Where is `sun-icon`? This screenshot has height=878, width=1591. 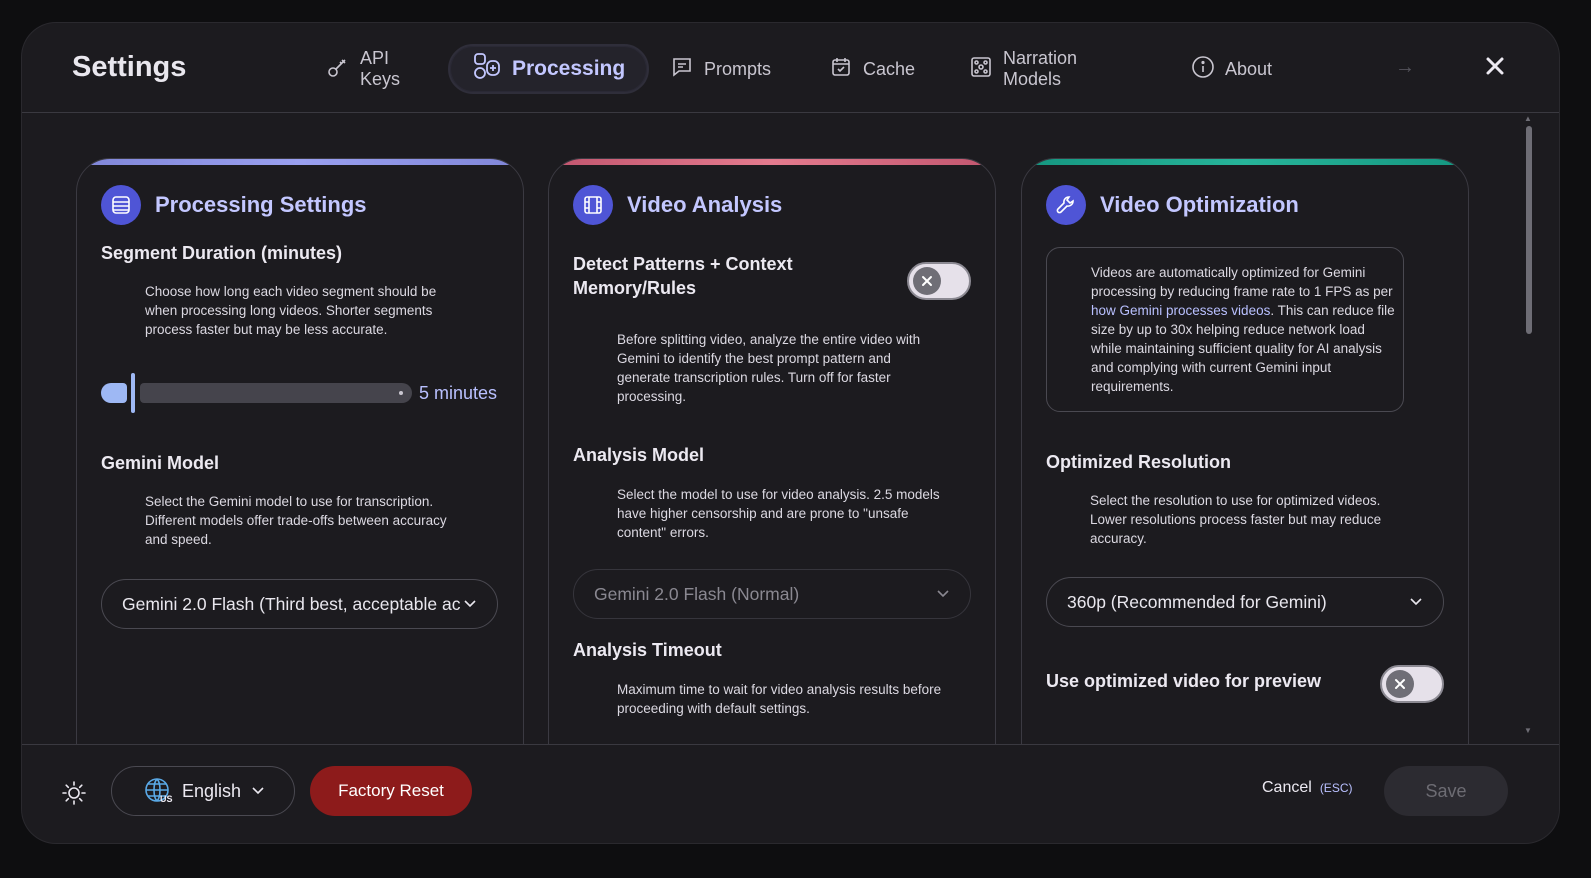
sun-icon is located at coordinates (74, 796).